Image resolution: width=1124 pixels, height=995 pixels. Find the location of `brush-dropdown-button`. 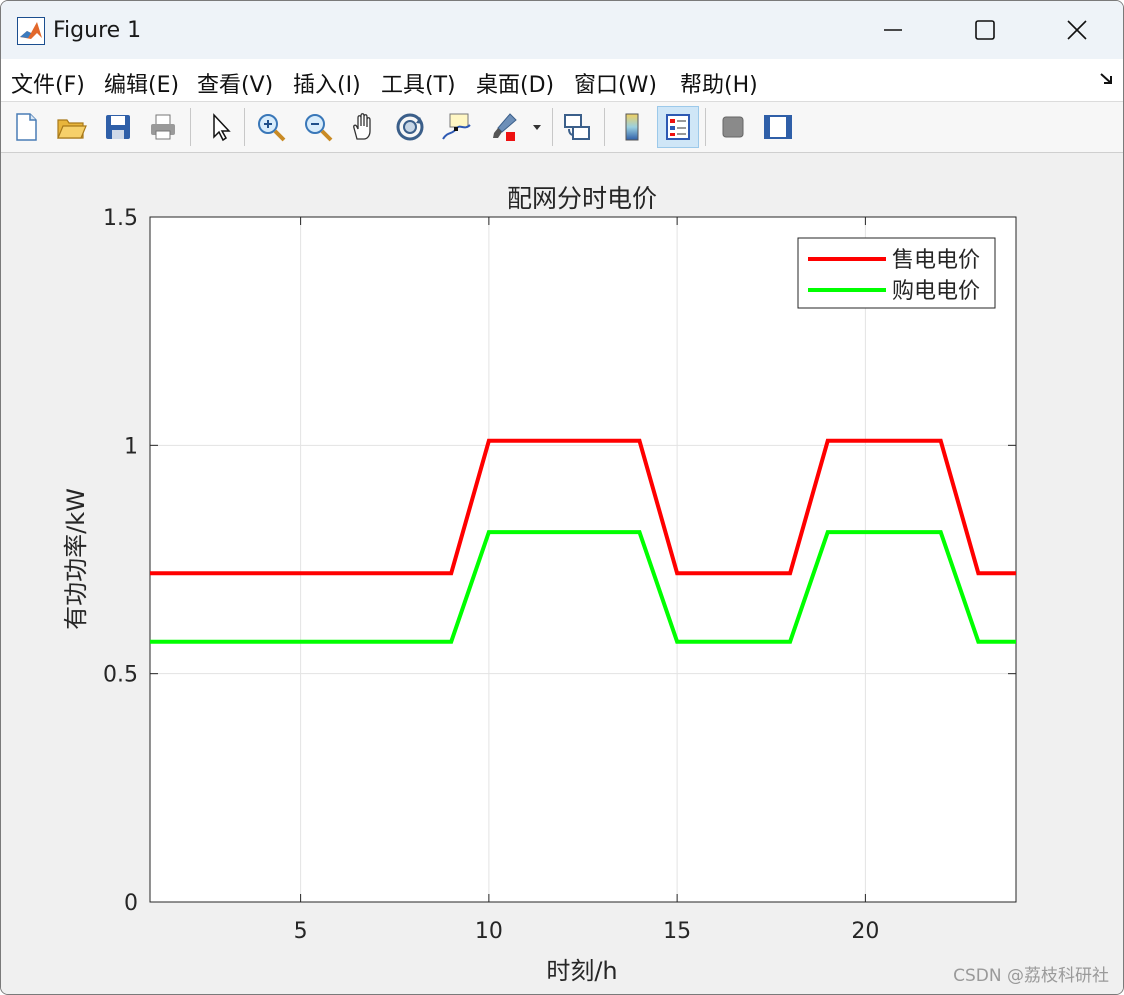

brush-dropdown-button is located at coordinates (537, 127).